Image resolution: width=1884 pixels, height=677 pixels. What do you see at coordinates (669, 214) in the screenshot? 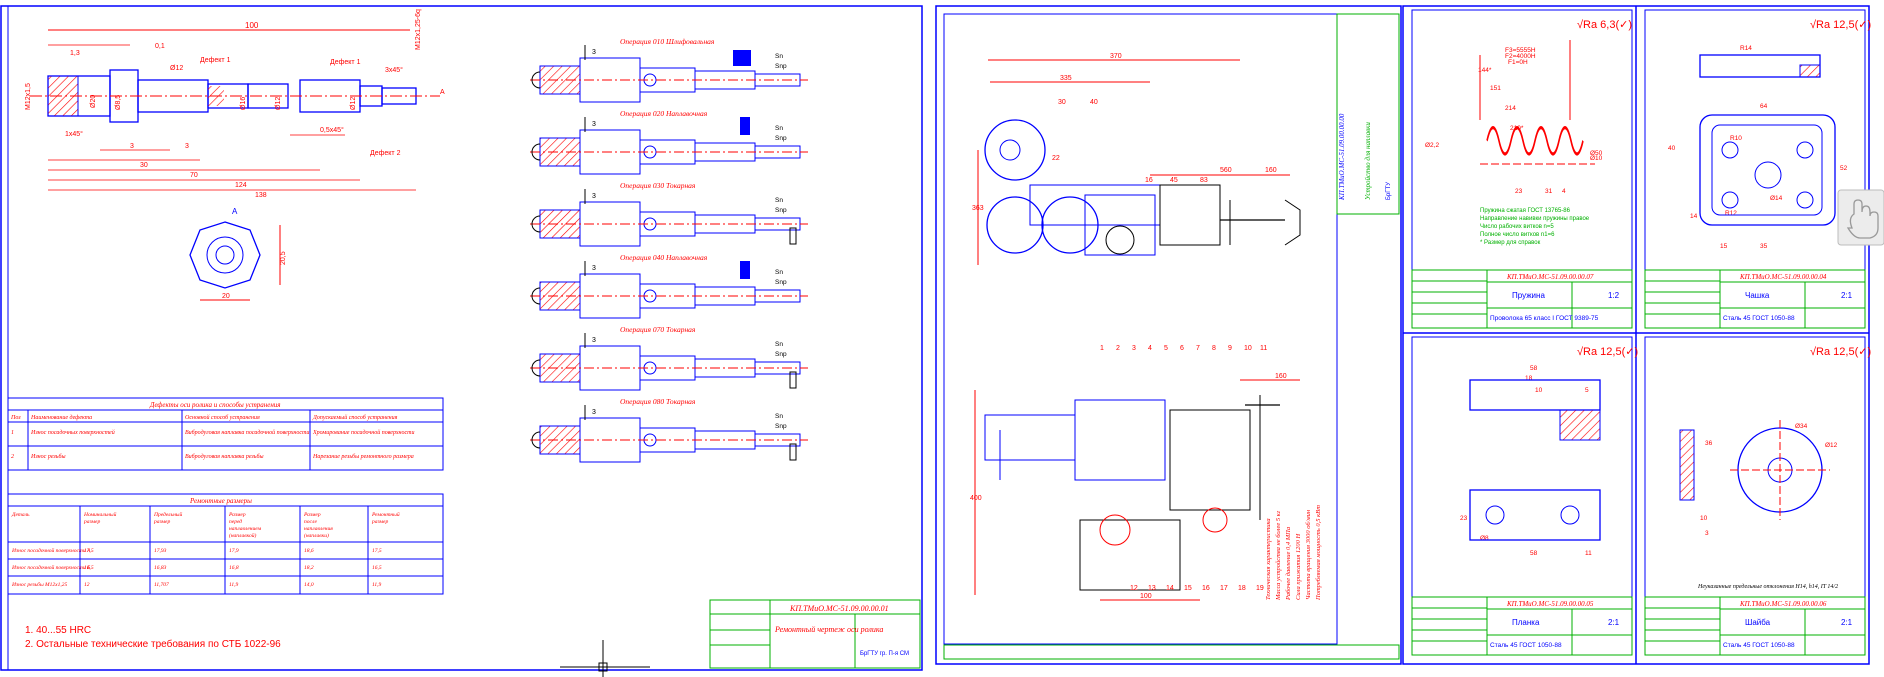
I see `operation-3: Операция 030 Токарная 3 Sn Snp` at bounding box center [669, 214].